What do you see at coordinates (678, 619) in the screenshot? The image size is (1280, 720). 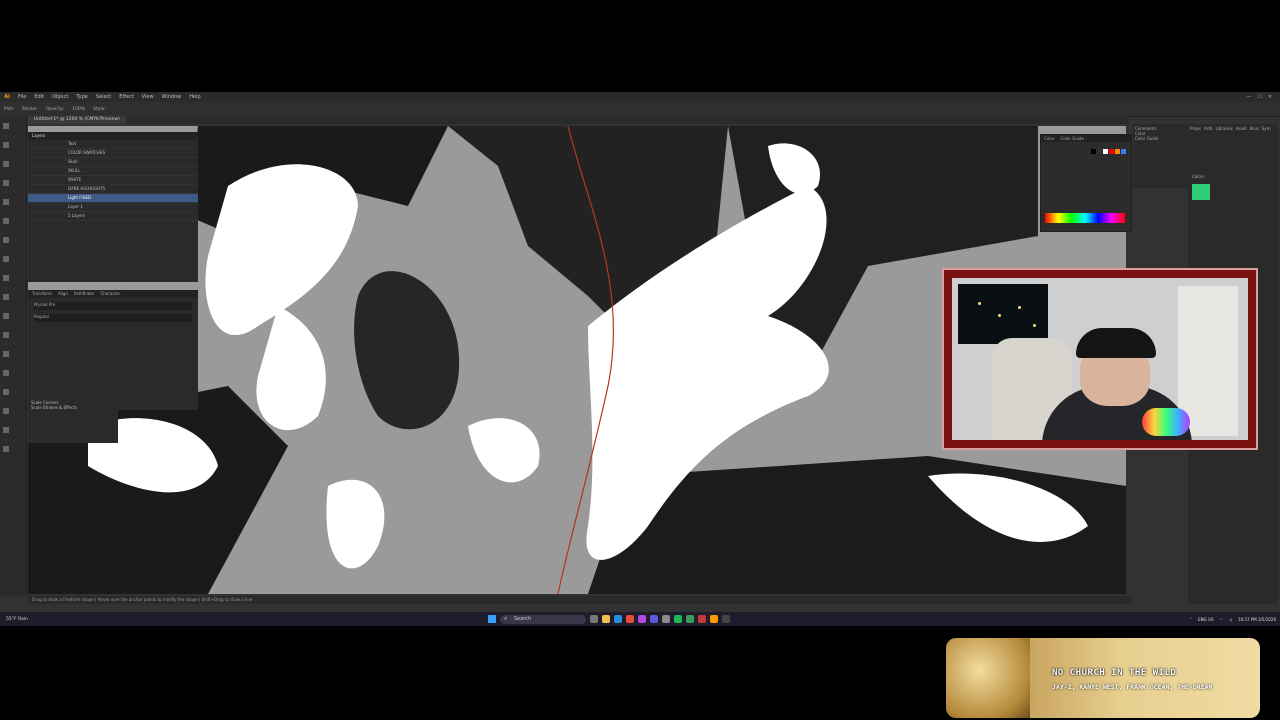 I see `spotify-icon` at bounding box center [678, 619].